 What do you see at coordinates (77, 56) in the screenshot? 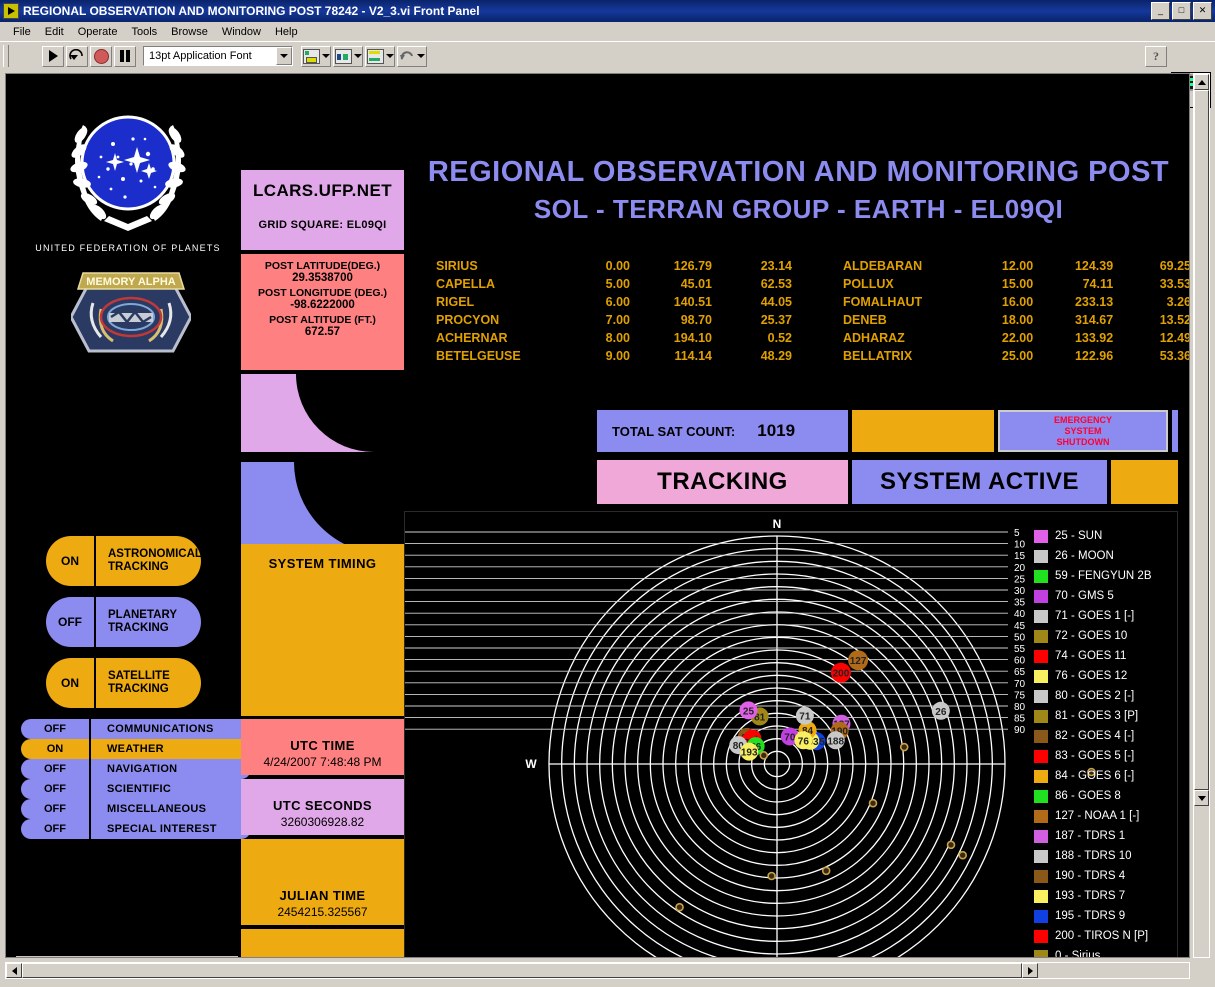
I see `run-continuously-button` at bounding box center [77, 56].